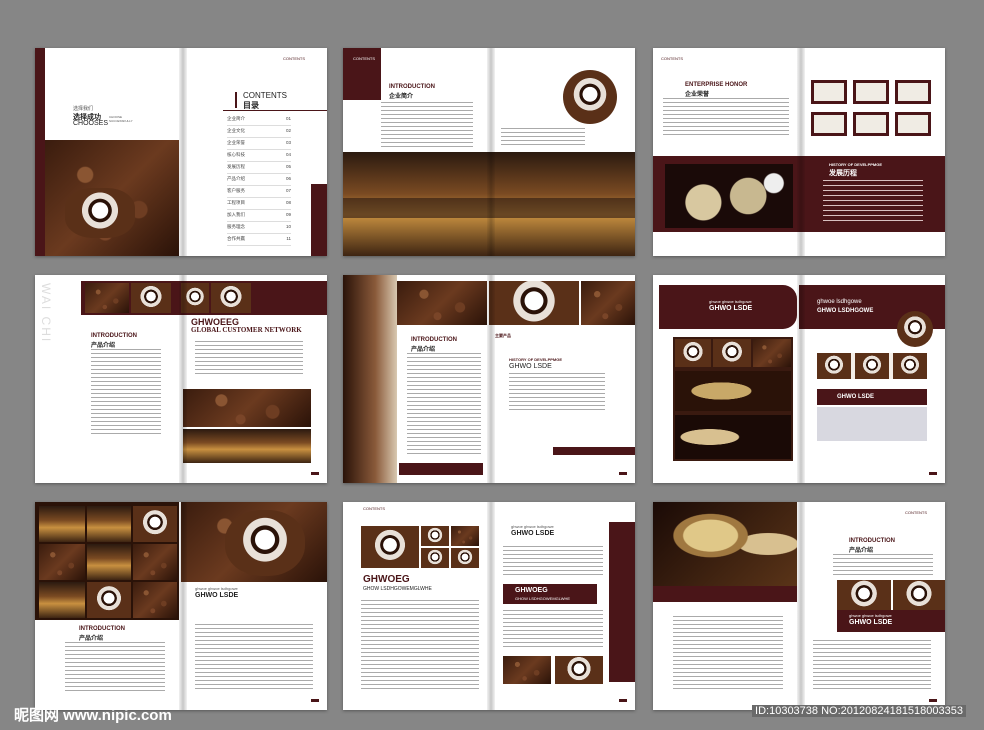  Describe the element at coordinates (259, 228) in the screenshot. I see `toc-item: 服务理念 10` at that location.